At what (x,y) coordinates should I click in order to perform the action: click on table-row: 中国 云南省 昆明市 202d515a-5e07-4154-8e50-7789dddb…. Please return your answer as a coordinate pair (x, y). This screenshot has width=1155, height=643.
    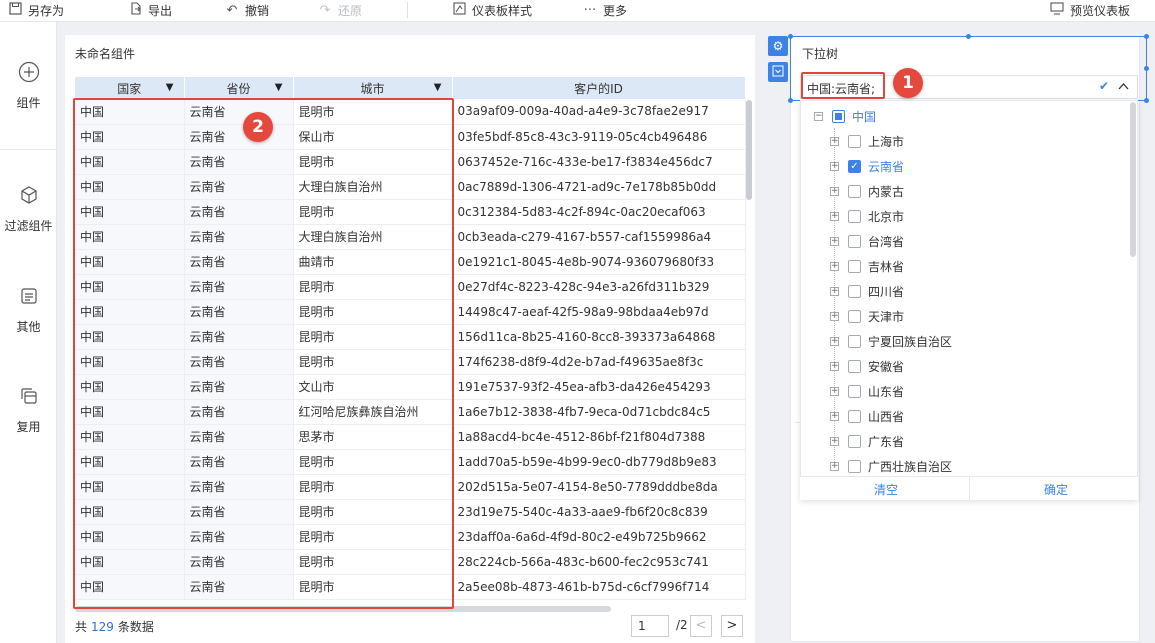
    Looking at the image, I should click on (410, 487).